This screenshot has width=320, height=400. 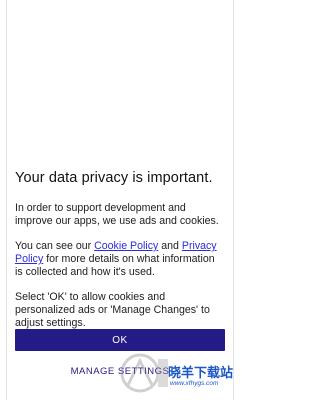 I want to click on watermark-text: 晓羊下载站, so click(x=201, y=373).